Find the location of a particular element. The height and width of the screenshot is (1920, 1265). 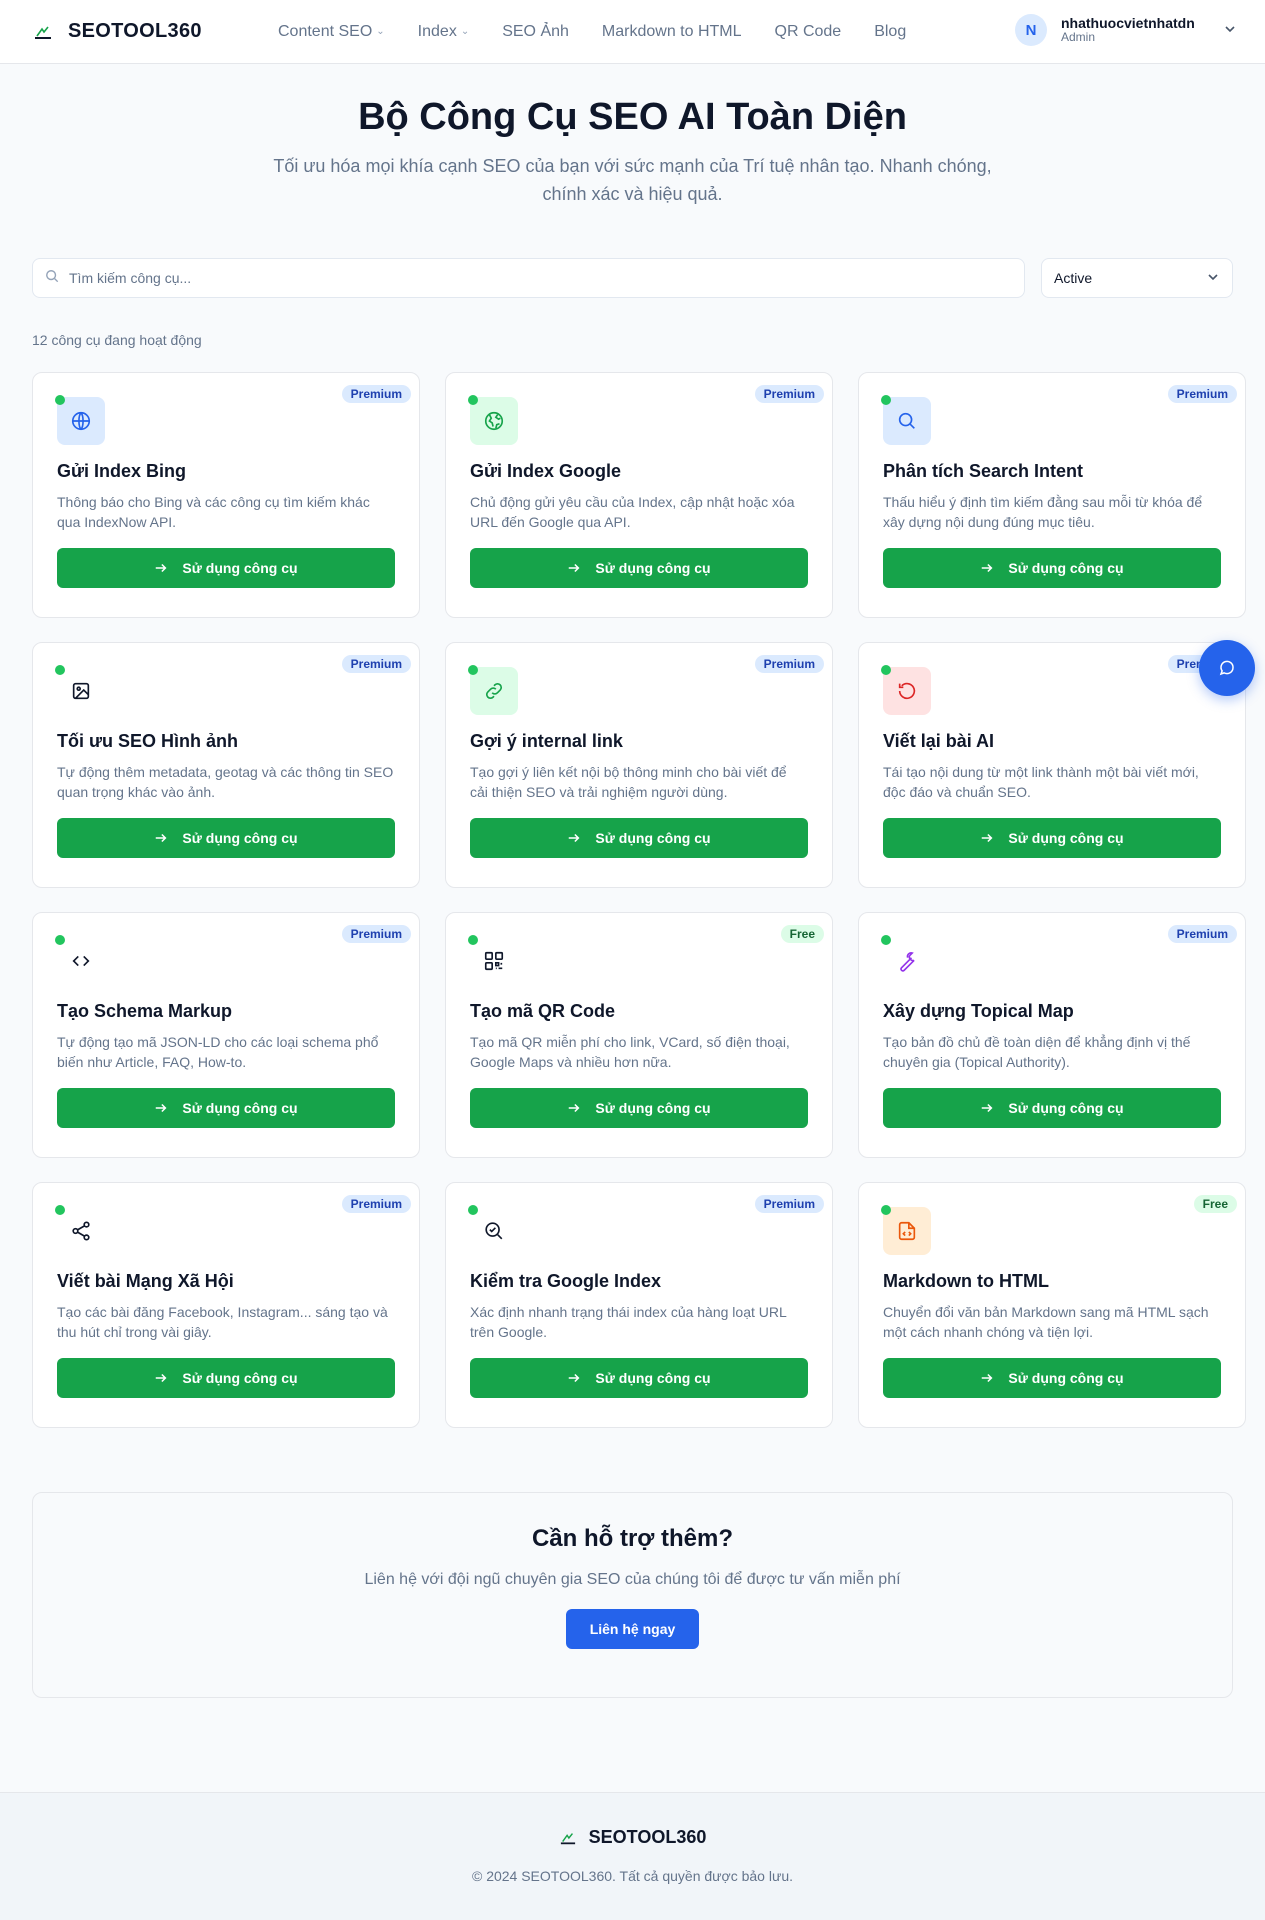

user-name: nhathuocvietnhatdn is located at coordinates (1128, 23).